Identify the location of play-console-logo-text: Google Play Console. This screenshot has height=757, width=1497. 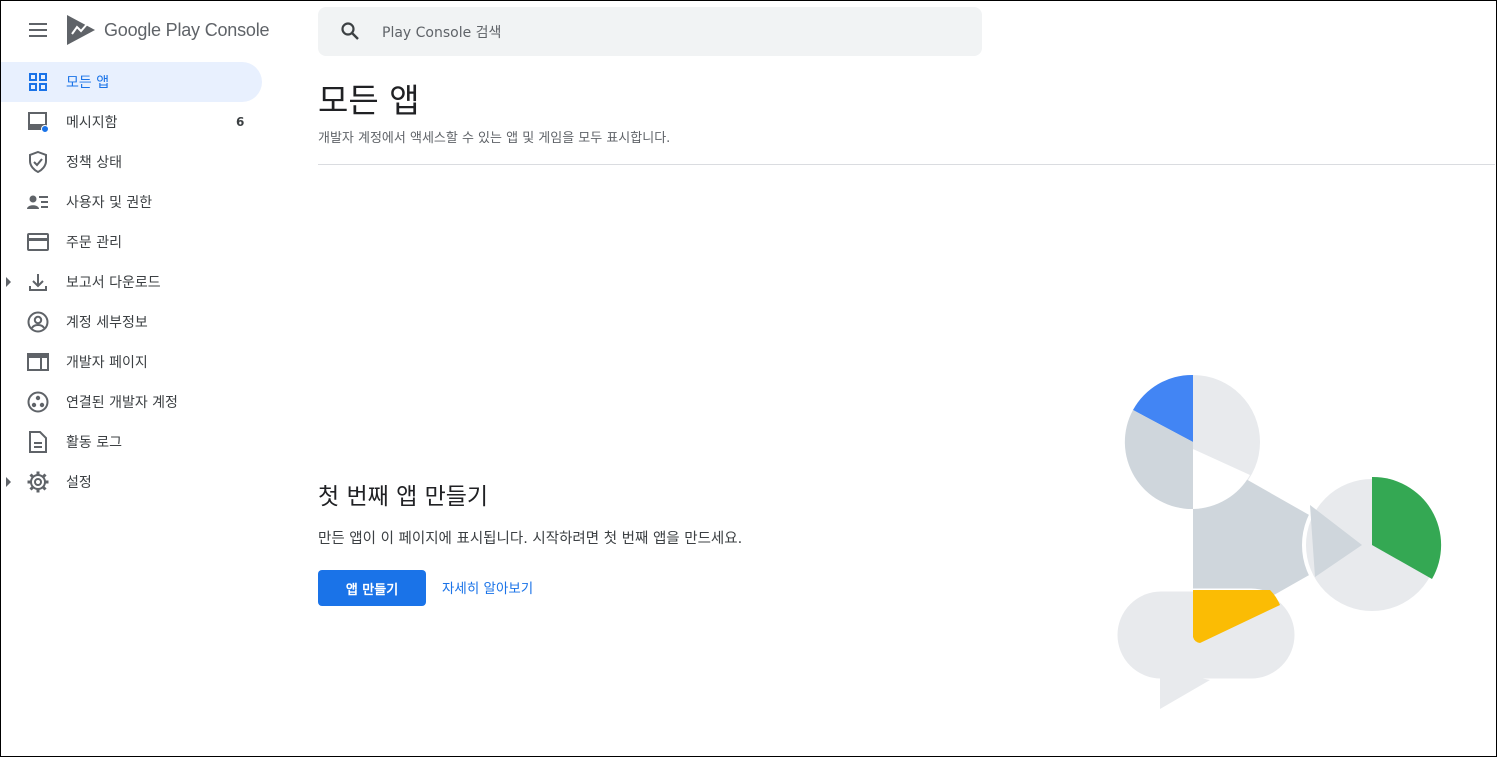
(187, 30).